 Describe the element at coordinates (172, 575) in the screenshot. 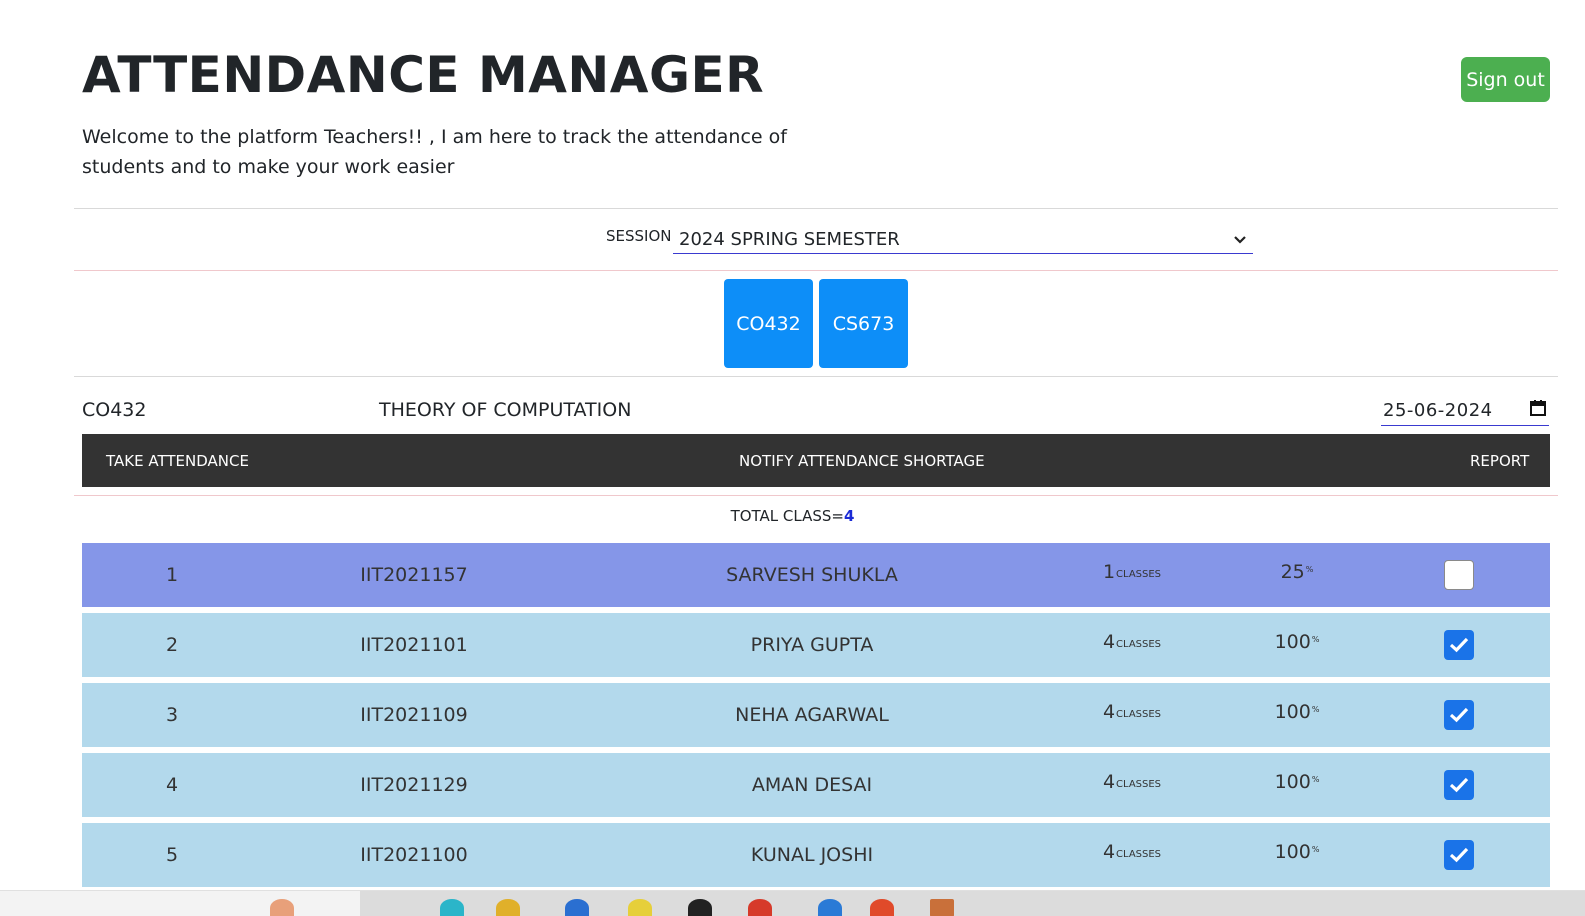

I see `row-index: 1` at that location.